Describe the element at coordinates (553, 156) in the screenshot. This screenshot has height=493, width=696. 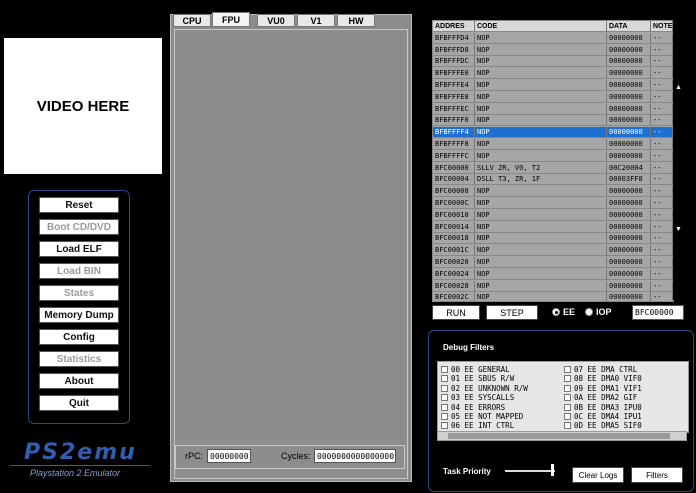
I see `table-row: BFBFFFFC NOP 00000000 --` at that location.